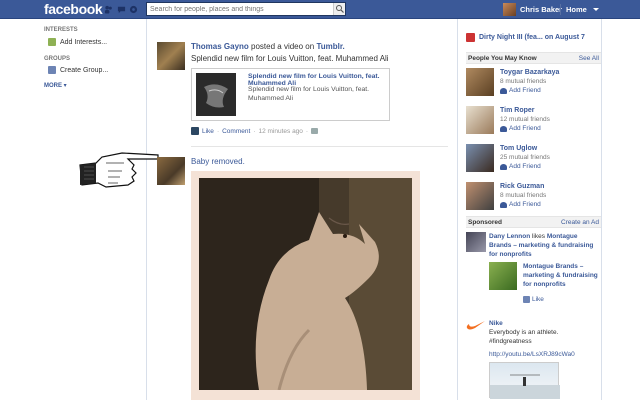 The image size is (640, 400). I want to click on left-column-divider, so click(146, 209).